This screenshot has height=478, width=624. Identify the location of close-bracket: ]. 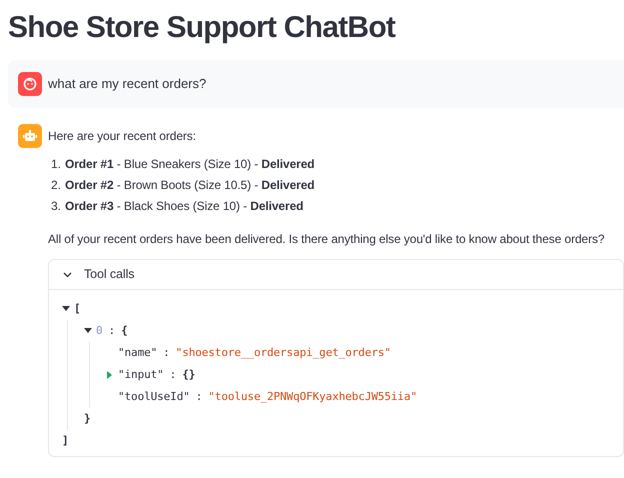
(65, 440).